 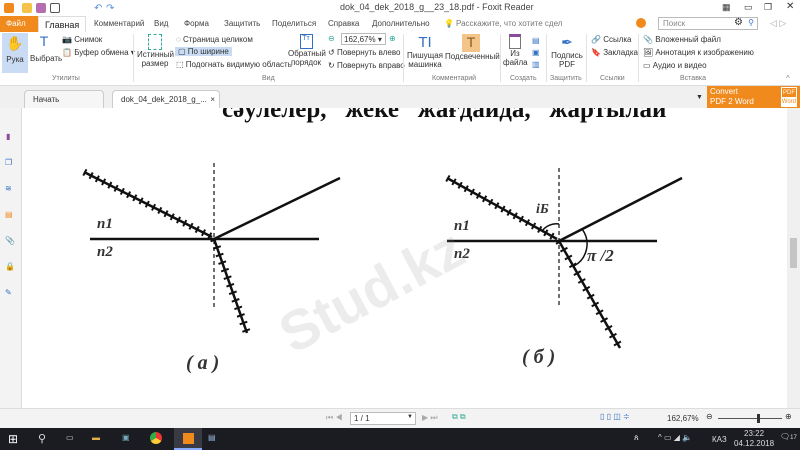 What do you see at coordinates (27, 8) in the screenshot?
I see `open-icon` at bounding box center [27, 8].